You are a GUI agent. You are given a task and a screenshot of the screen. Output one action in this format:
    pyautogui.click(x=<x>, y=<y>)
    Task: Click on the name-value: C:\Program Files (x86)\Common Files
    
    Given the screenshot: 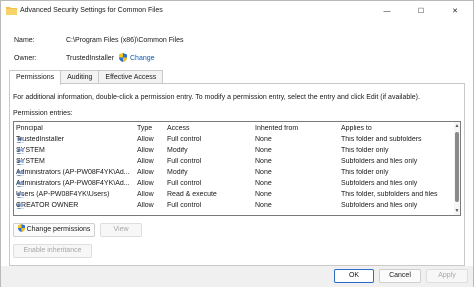 What is the action you would take?
    pyautogui.click(x=125, y=40)
    